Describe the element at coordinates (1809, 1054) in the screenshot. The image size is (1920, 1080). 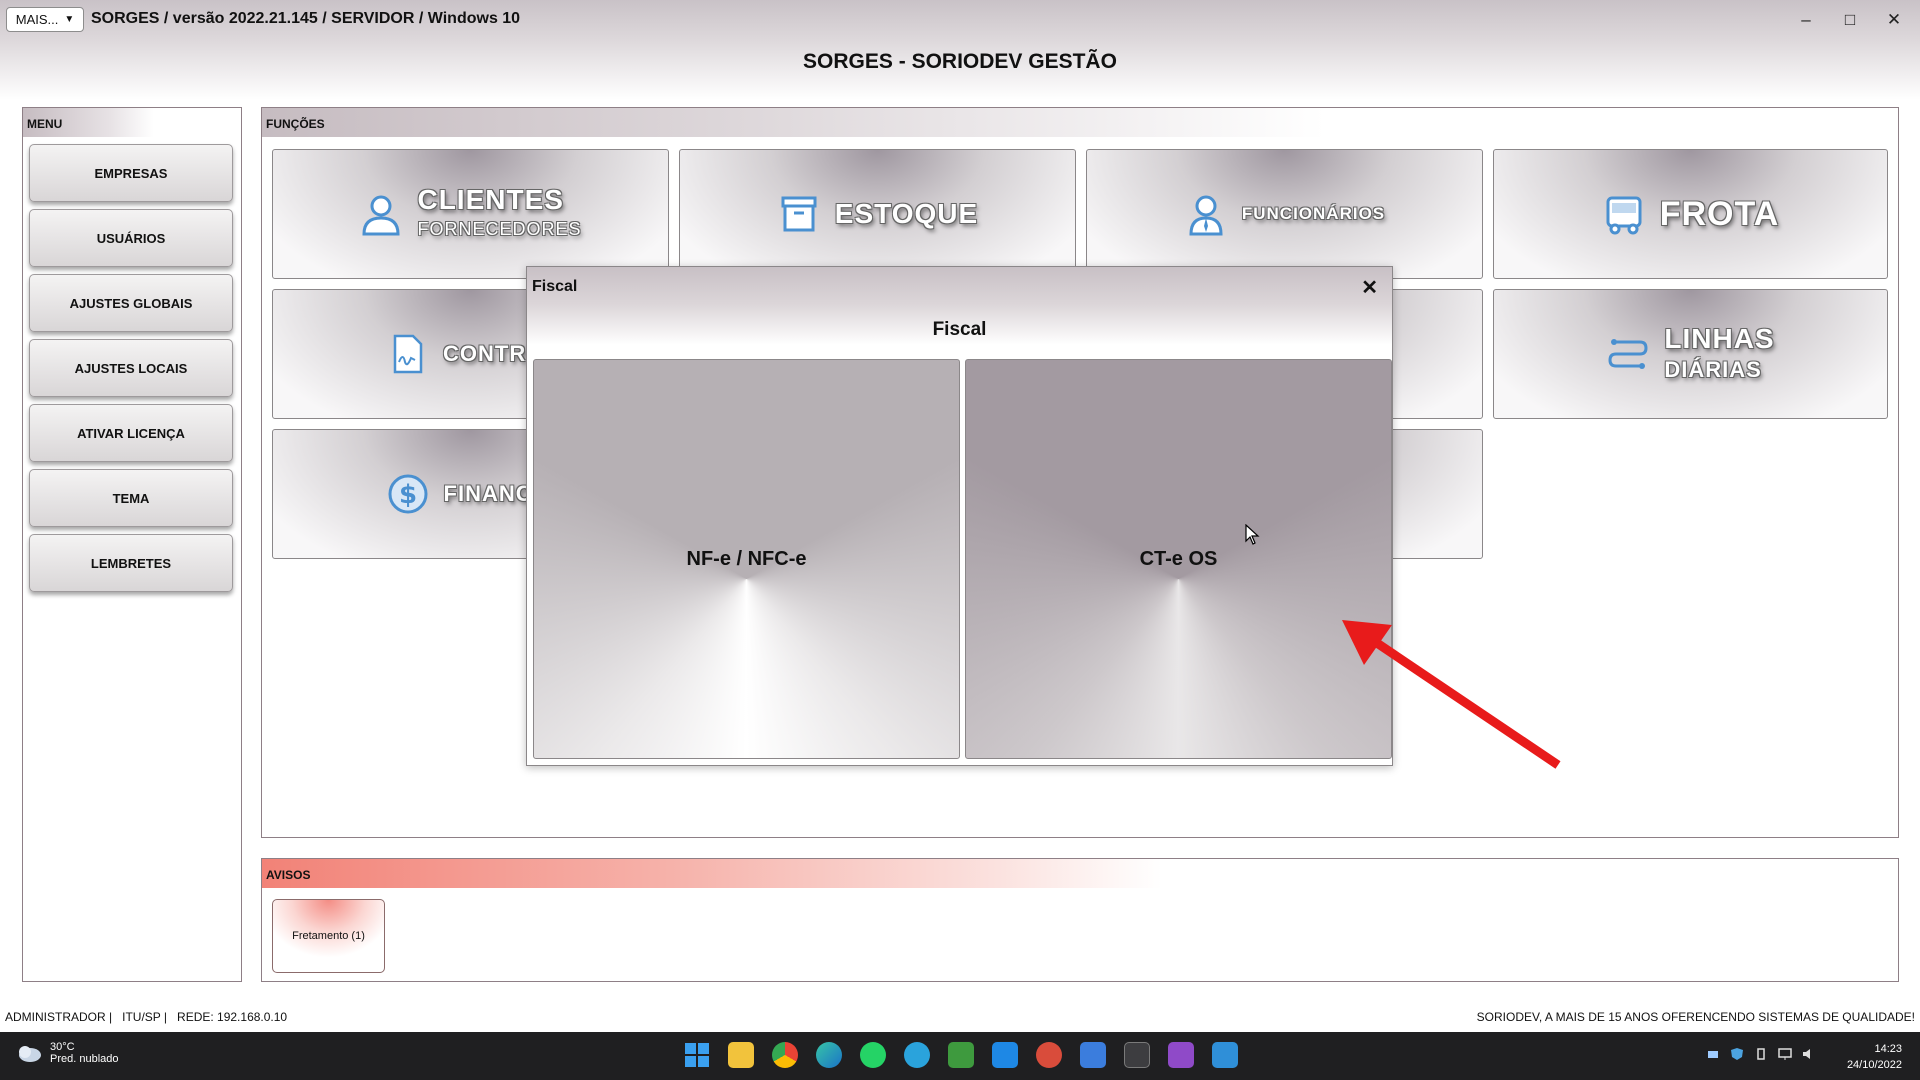
I see `volume-tray-icon` at that location.